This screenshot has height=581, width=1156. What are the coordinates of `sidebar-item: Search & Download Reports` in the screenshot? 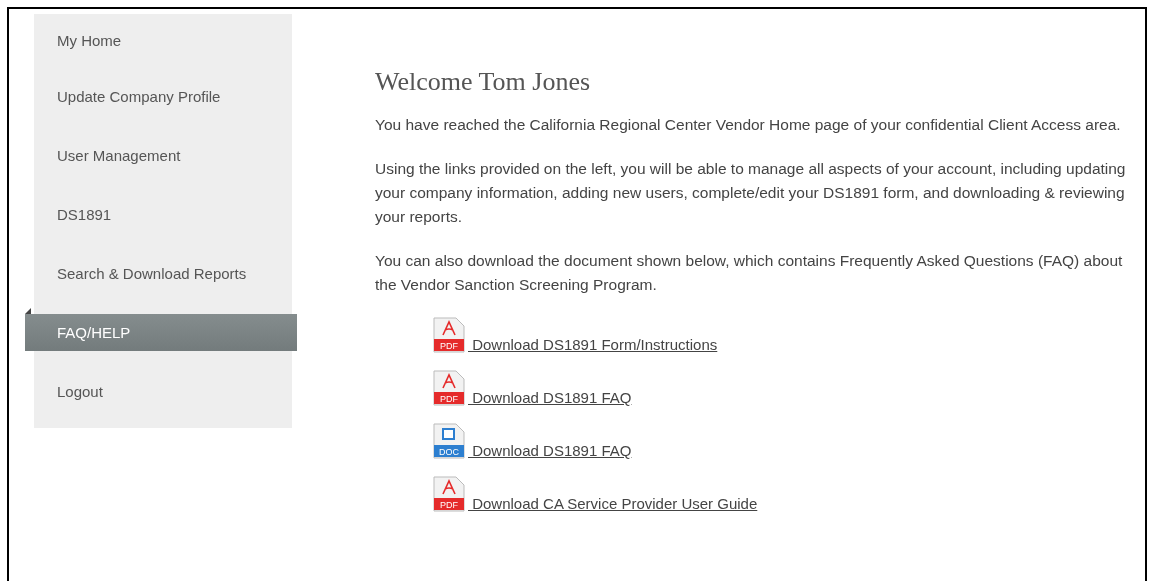 It's located at (163, 273).